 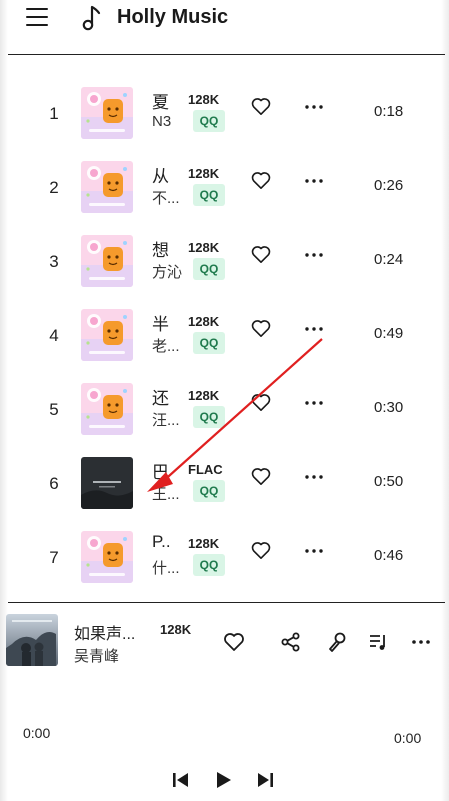 I want to click on next-icon, so click(x=265, y=780).